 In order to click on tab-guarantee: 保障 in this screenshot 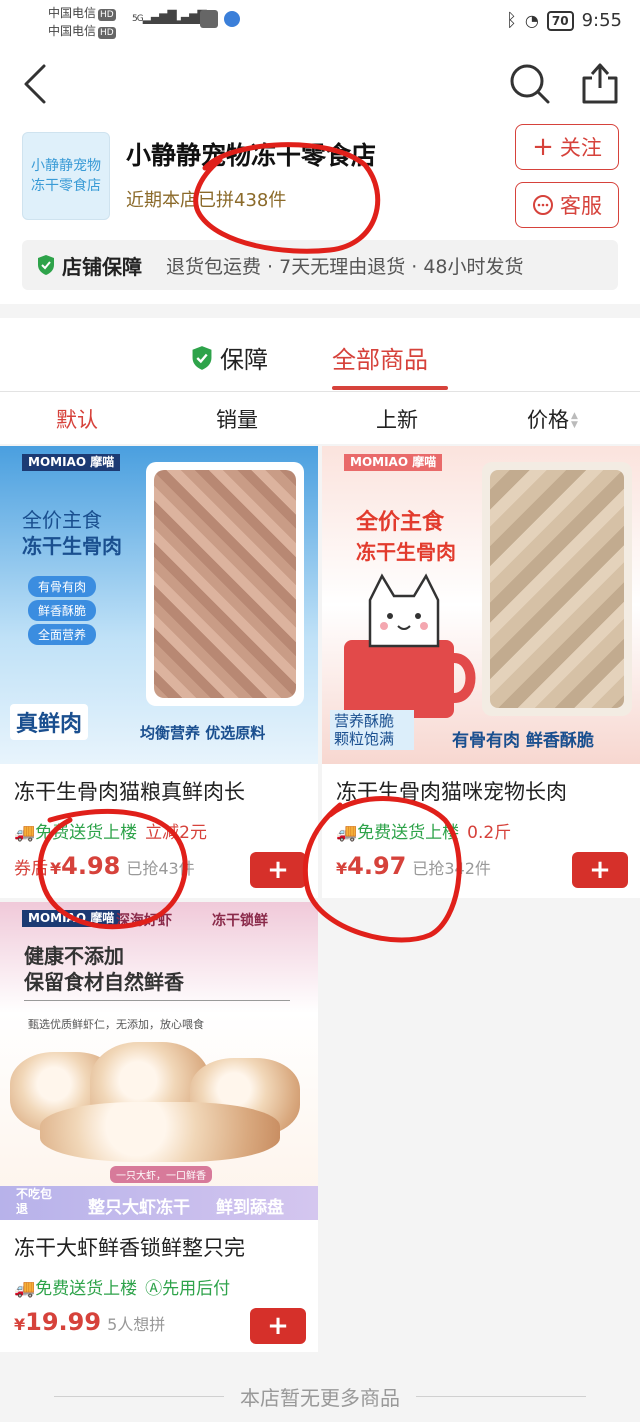, I will do `click(229, 357)`.